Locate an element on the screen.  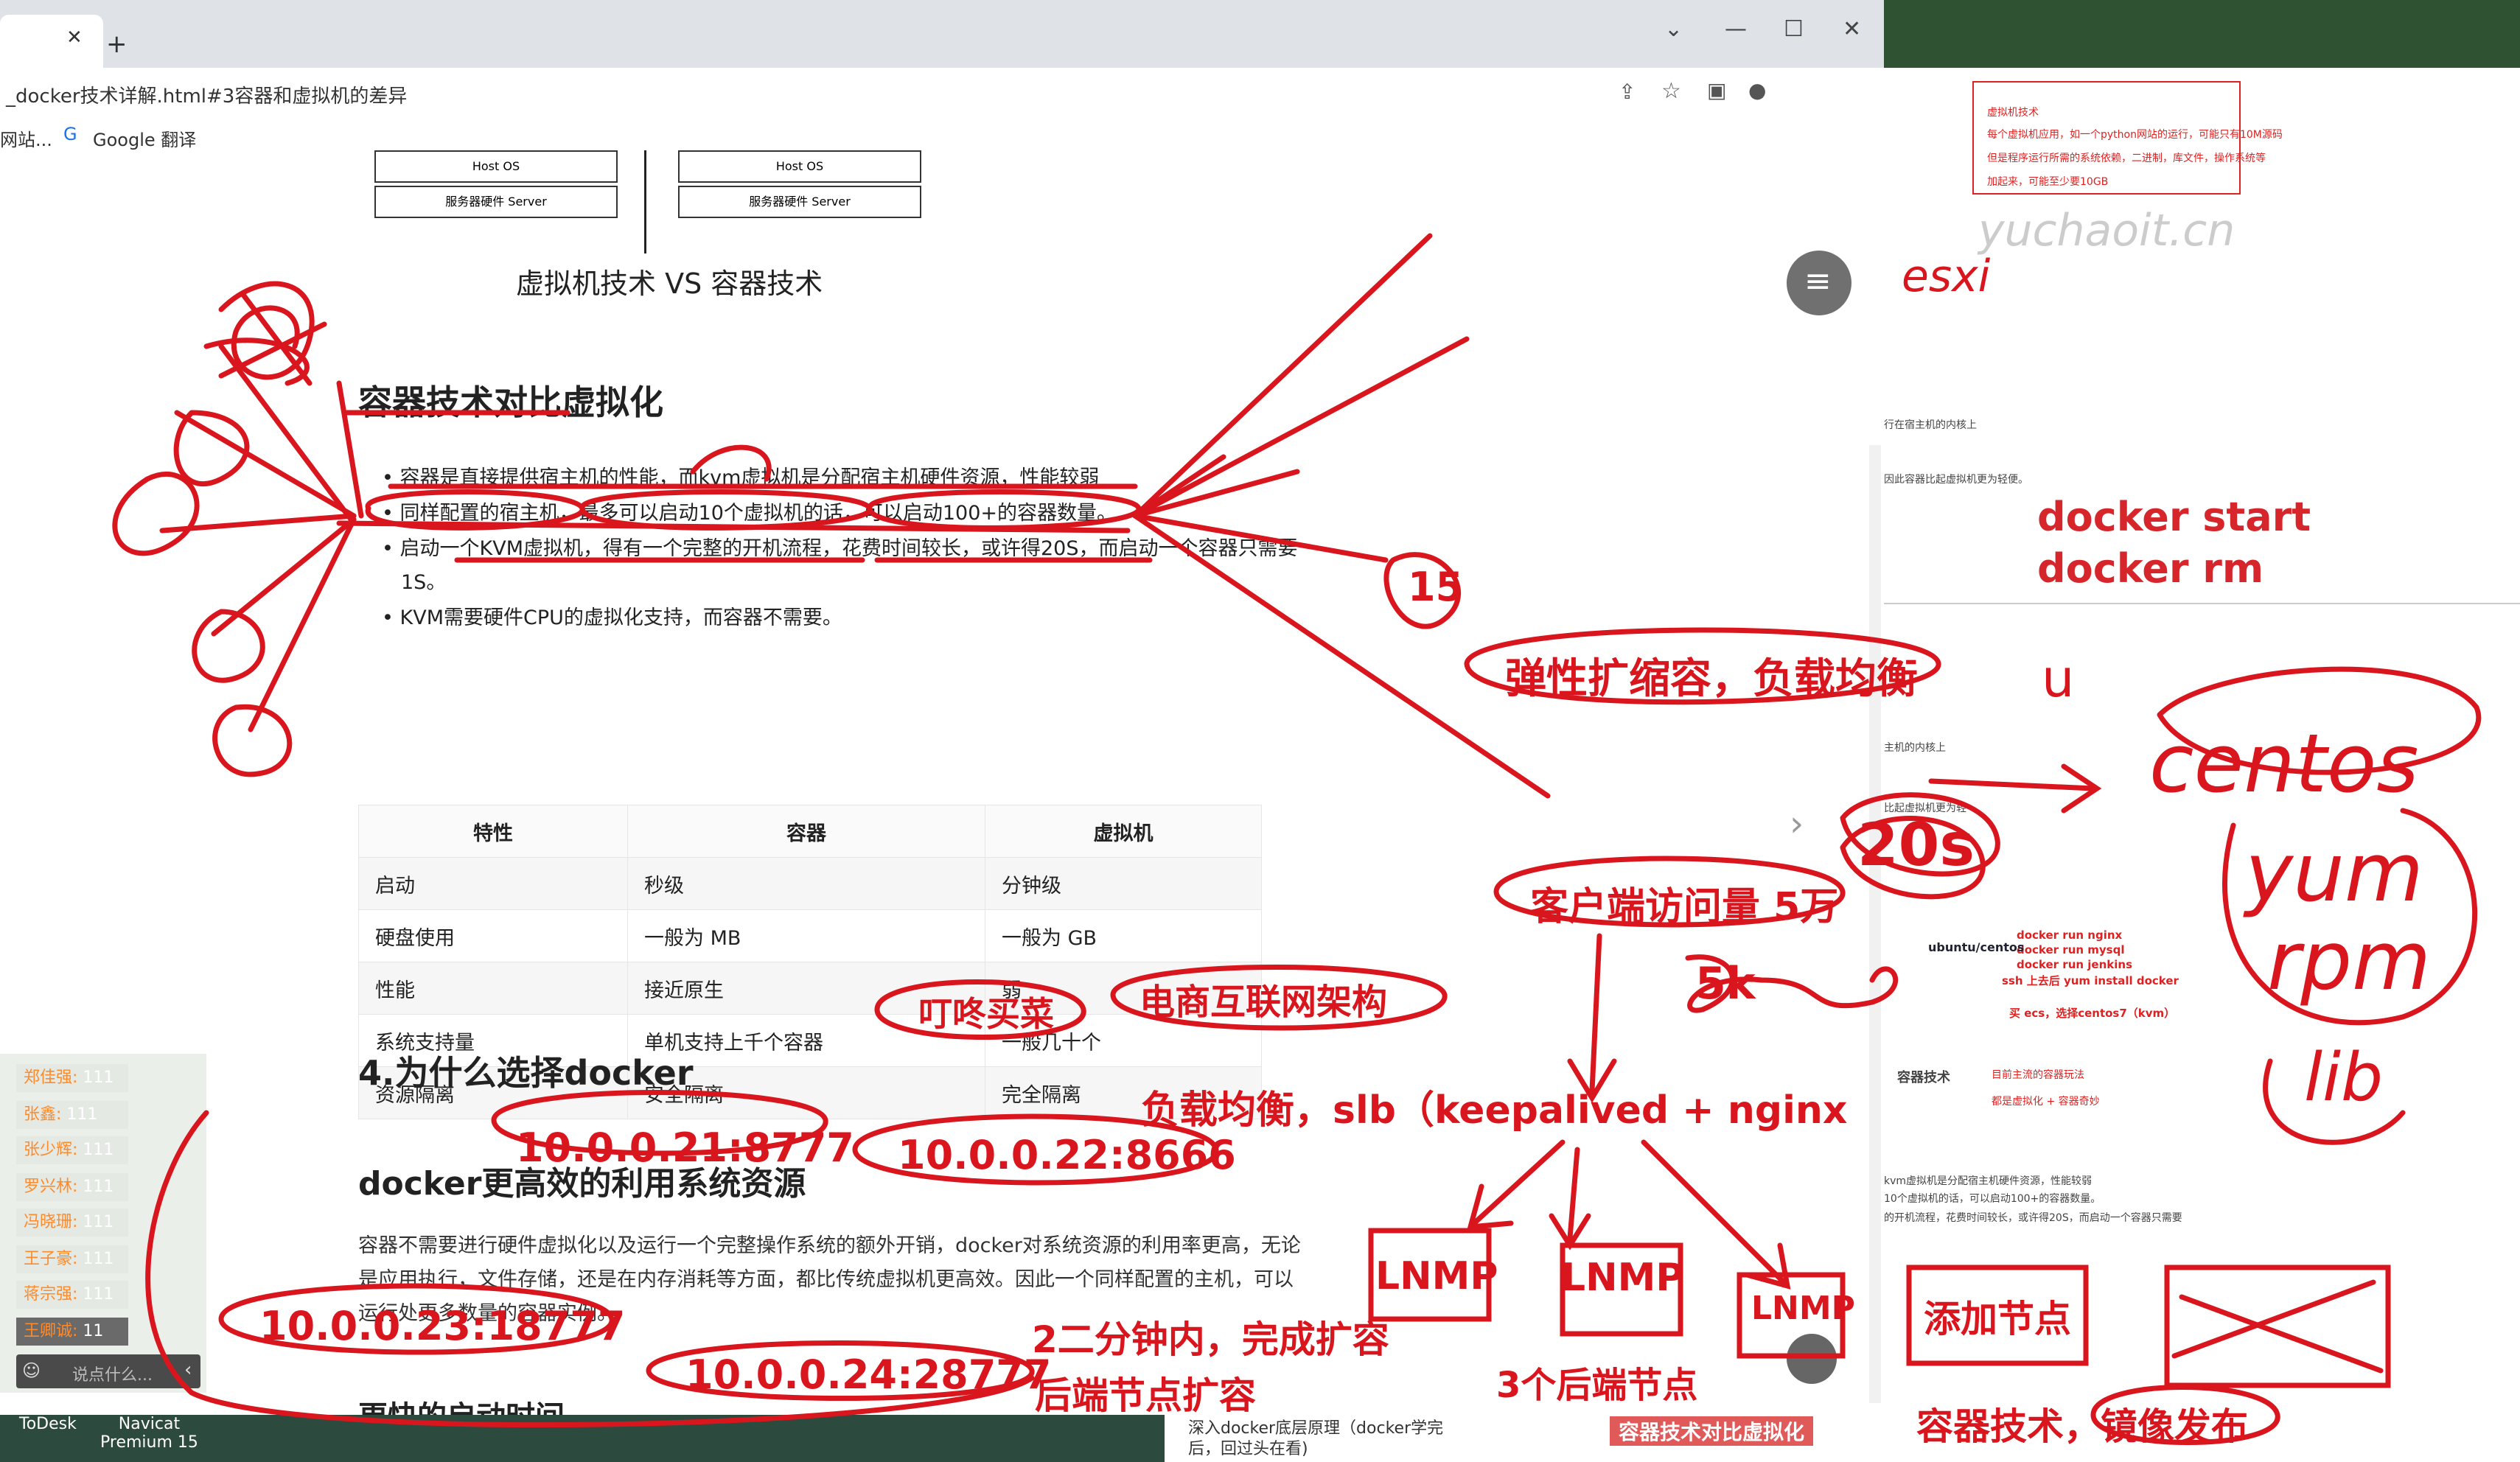
toc-menu-button: ≡ is located at coordinates (1819, 283).